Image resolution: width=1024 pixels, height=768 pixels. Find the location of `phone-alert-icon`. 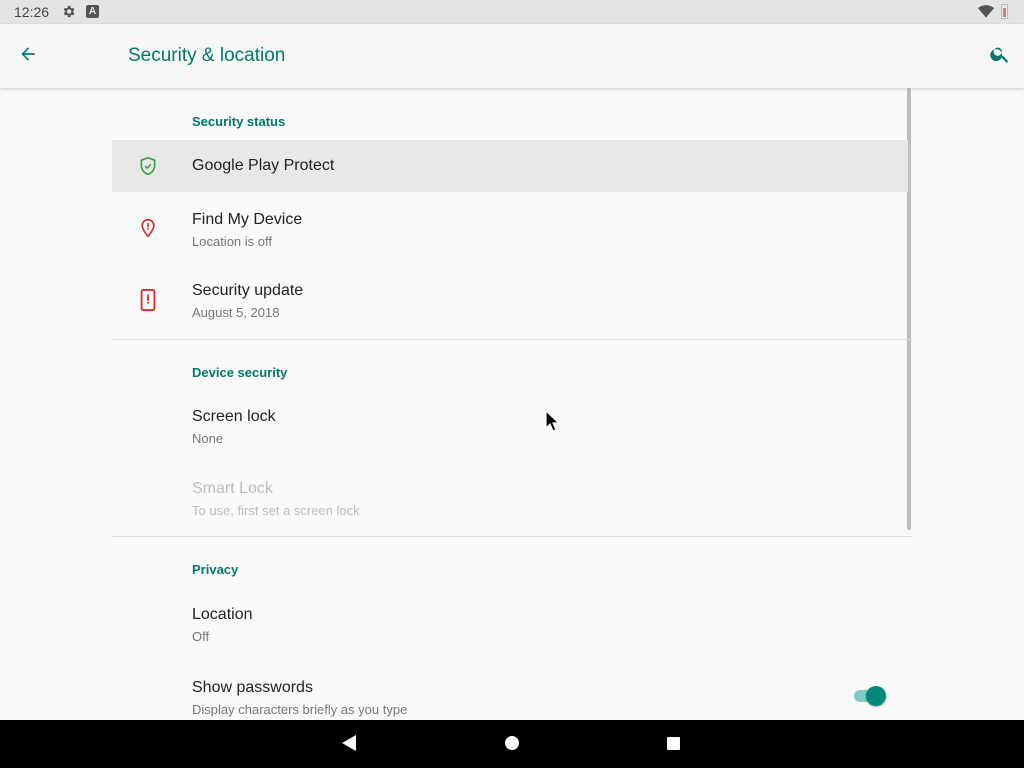

phone-alert-icon is located at coordinates (148, 300).